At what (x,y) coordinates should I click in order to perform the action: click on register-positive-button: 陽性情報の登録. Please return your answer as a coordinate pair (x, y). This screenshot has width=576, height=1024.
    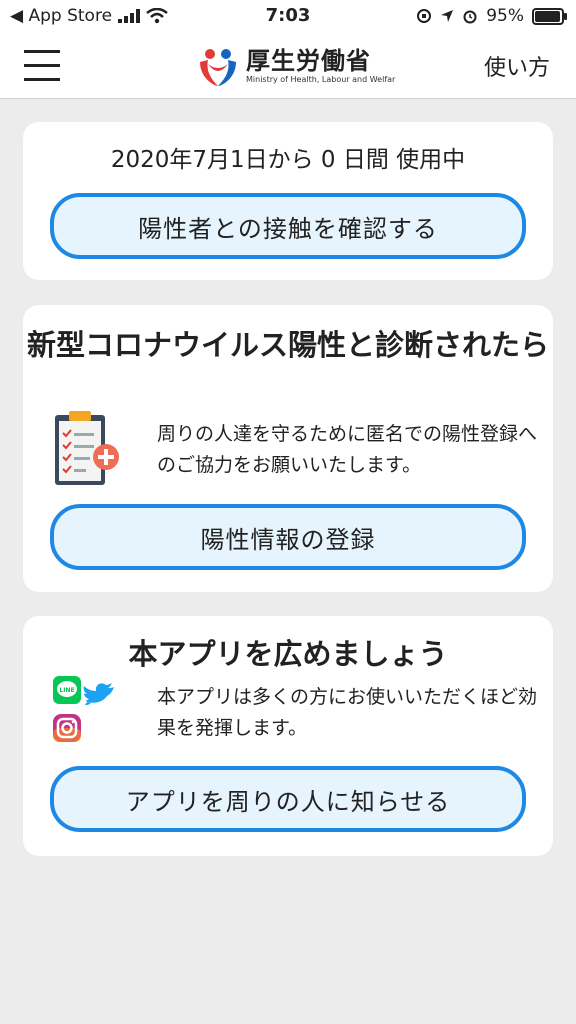
    Looking at the image, I should click on (288, 537).